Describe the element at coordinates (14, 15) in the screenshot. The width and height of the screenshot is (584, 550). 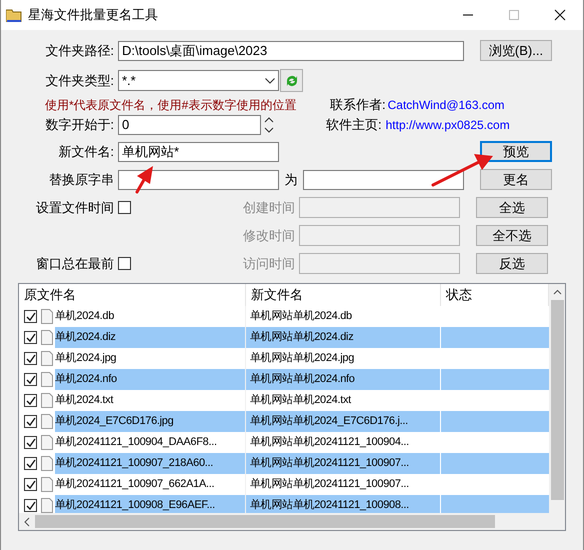
I see `folder-icon` at that location.